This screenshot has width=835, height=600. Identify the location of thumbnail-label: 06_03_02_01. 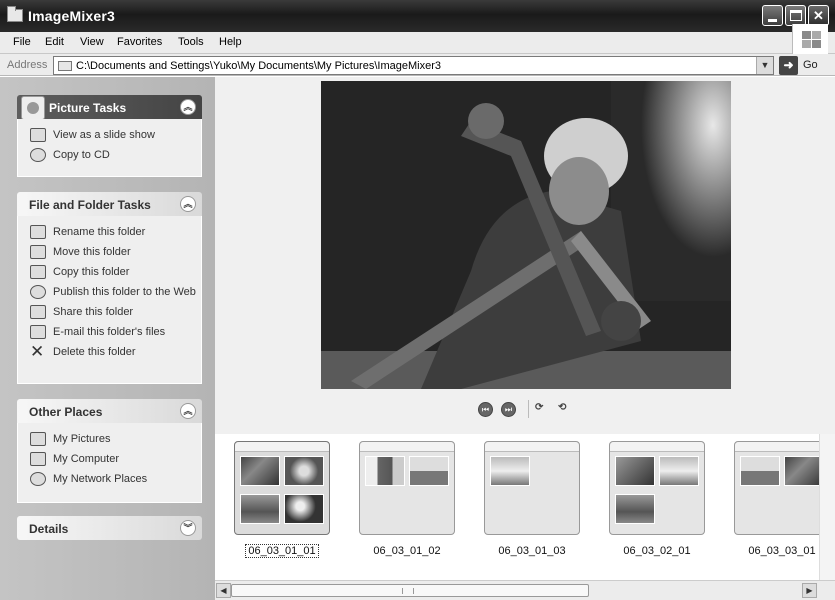
(657, 551).